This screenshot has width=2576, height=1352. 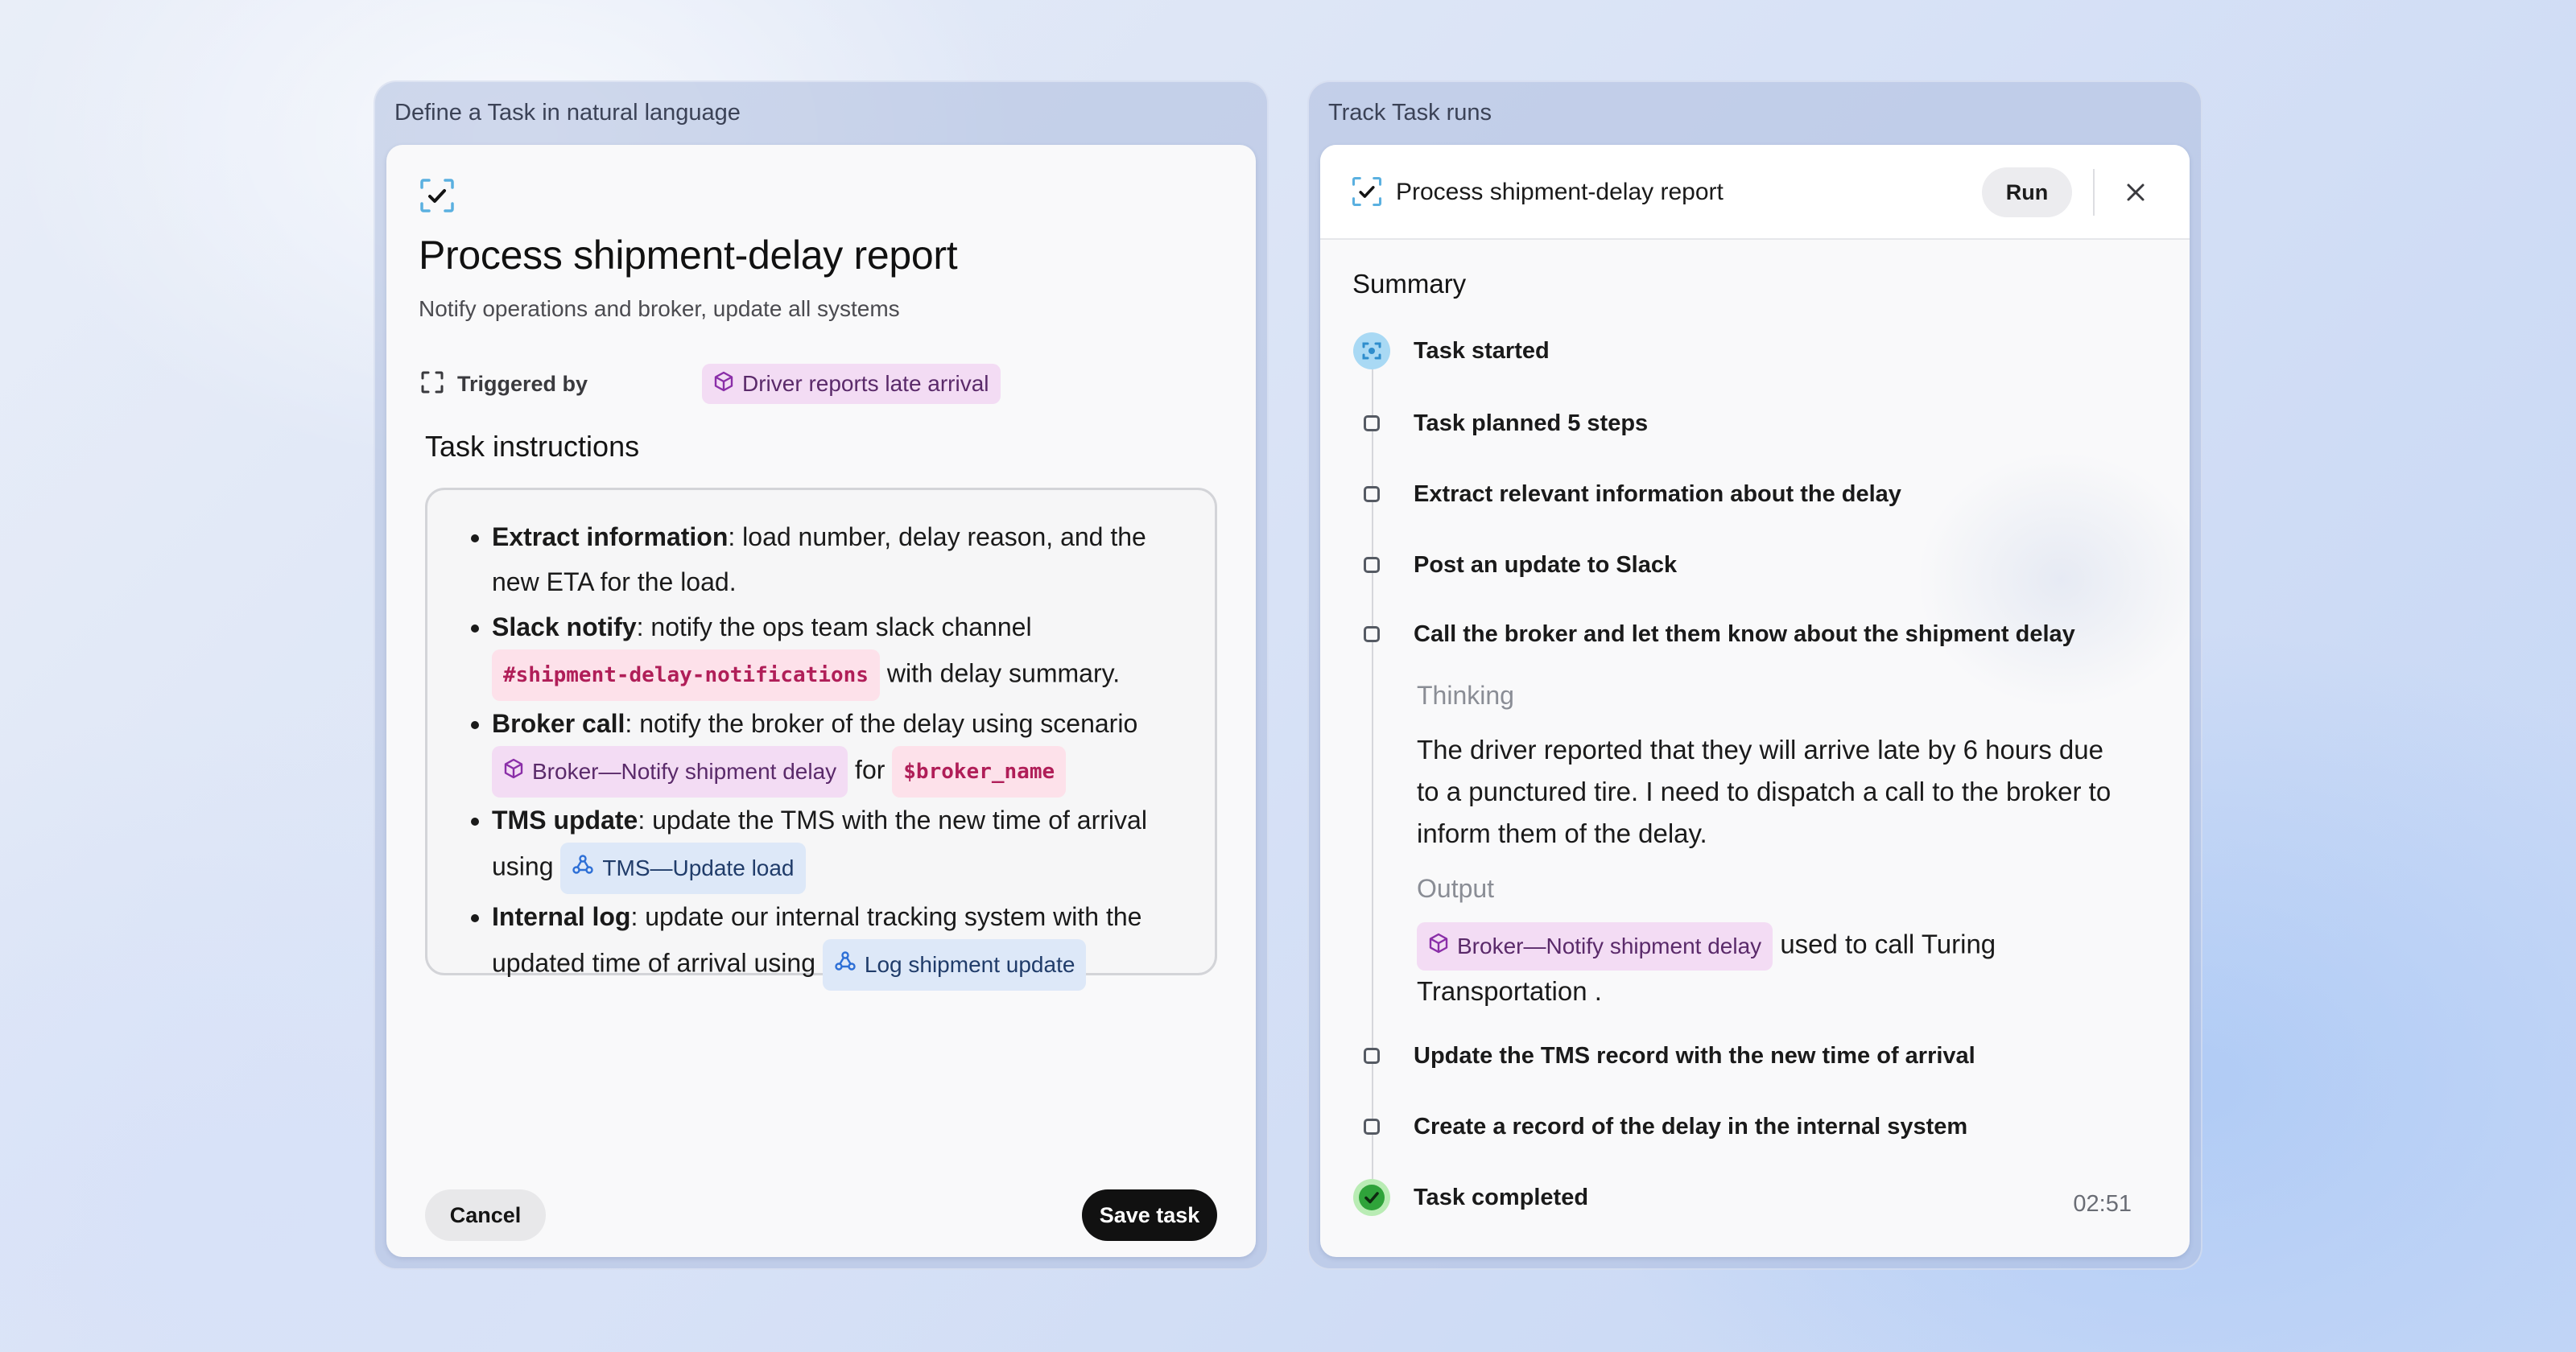 What do you see at coordinates (698, 867) in the screenshot?
I see `chip-label: TMS—Update load` at bounding box center [698, 867].